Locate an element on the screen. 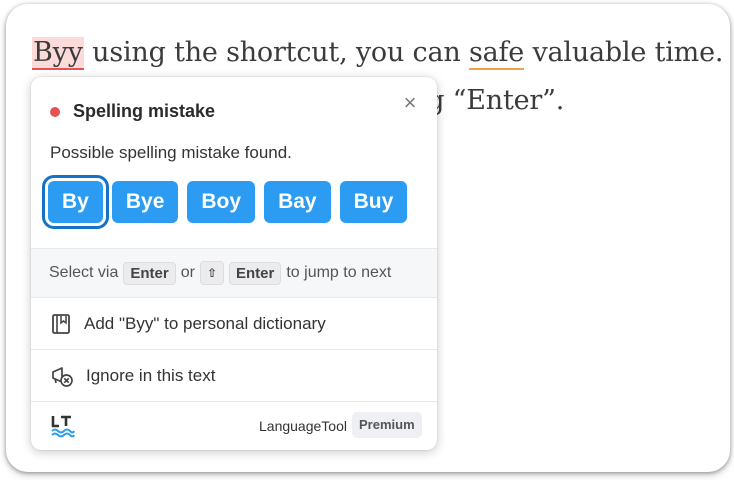 This screenshot has width=734, height=480. suggestion-button-buy: Buy is located at coordinates (373, 202).